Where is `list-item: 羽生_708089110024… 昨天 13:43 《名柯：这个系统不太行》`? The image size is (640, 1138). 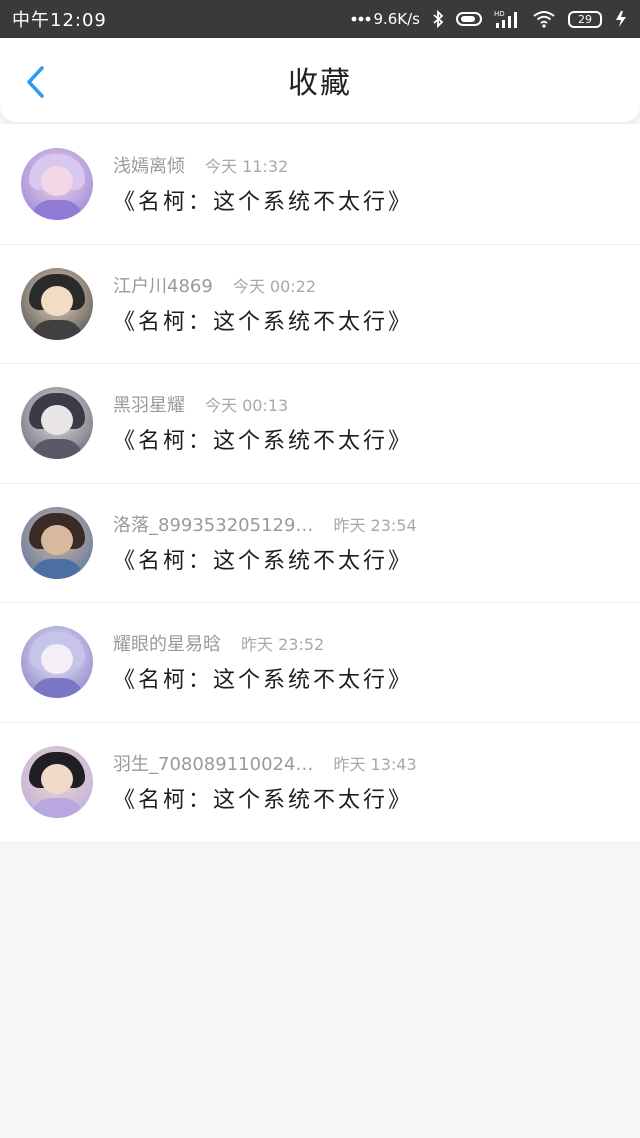 list-item: 羽生_708089110024… 昨天 13:43 《名柯：这个系统不太行》 is located at coordinates (320, 781).